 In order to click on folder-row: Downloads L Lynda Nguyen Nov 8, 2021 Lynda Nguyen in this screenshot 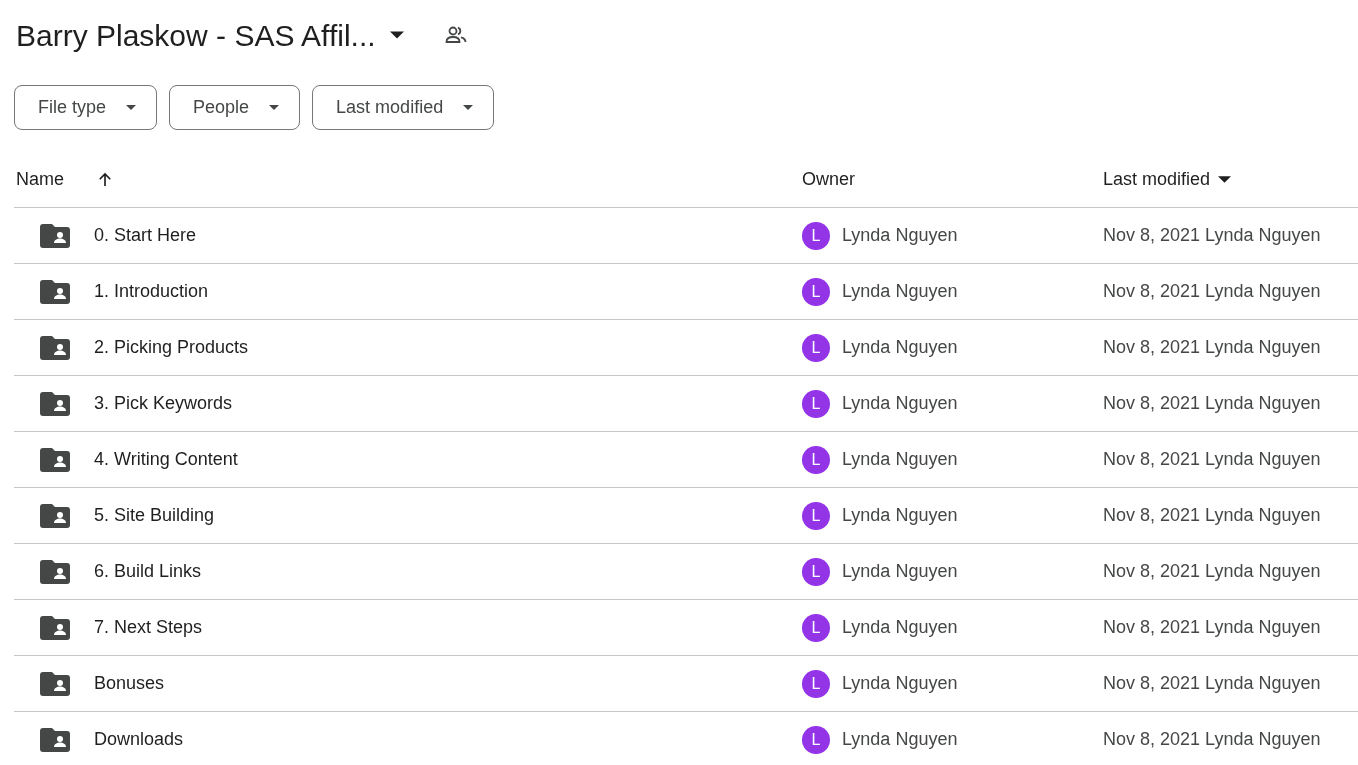, I will do `click(686, 738)`.